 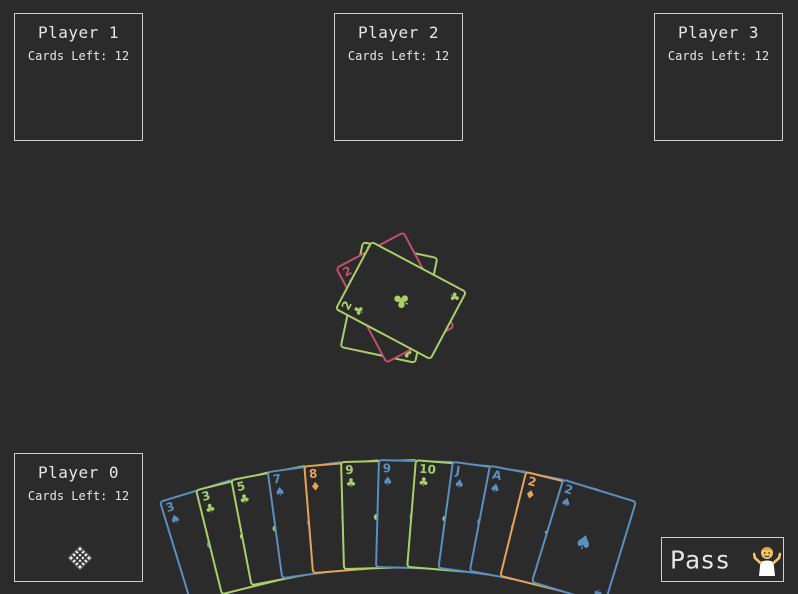 I want to click on pass-button: Pass, so click(x=722, y=559).